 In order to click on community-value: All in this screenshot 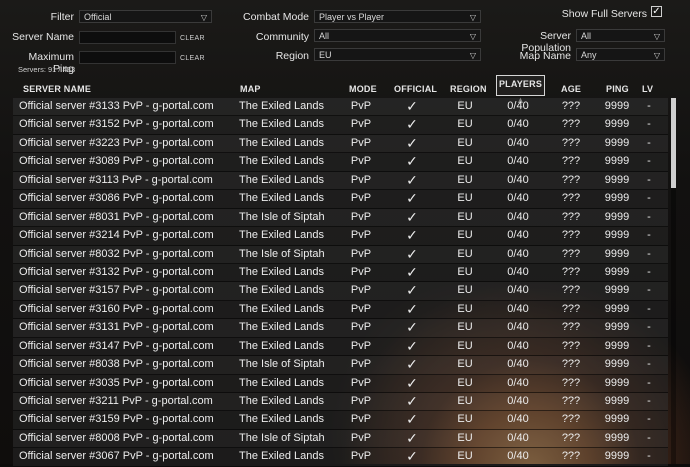, I will do `click(324, 36)`.